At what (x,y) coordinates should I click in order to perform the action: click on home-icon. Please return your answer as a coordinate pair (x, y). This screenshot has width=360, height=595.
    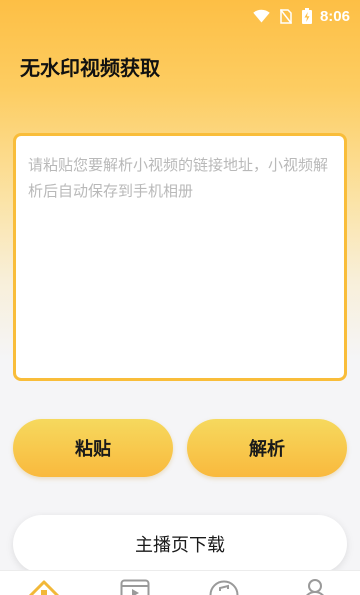
    Looking at the image, I should click on (44, 587).